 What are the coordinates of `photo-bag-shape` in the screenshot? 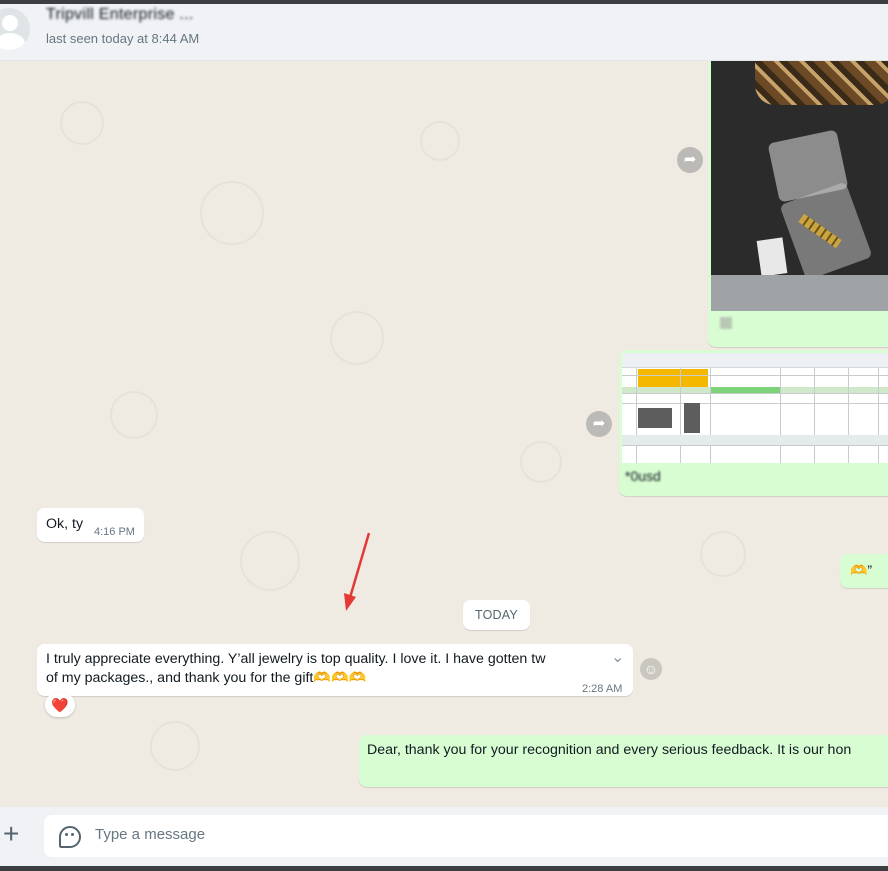 It's located at (821, 83).